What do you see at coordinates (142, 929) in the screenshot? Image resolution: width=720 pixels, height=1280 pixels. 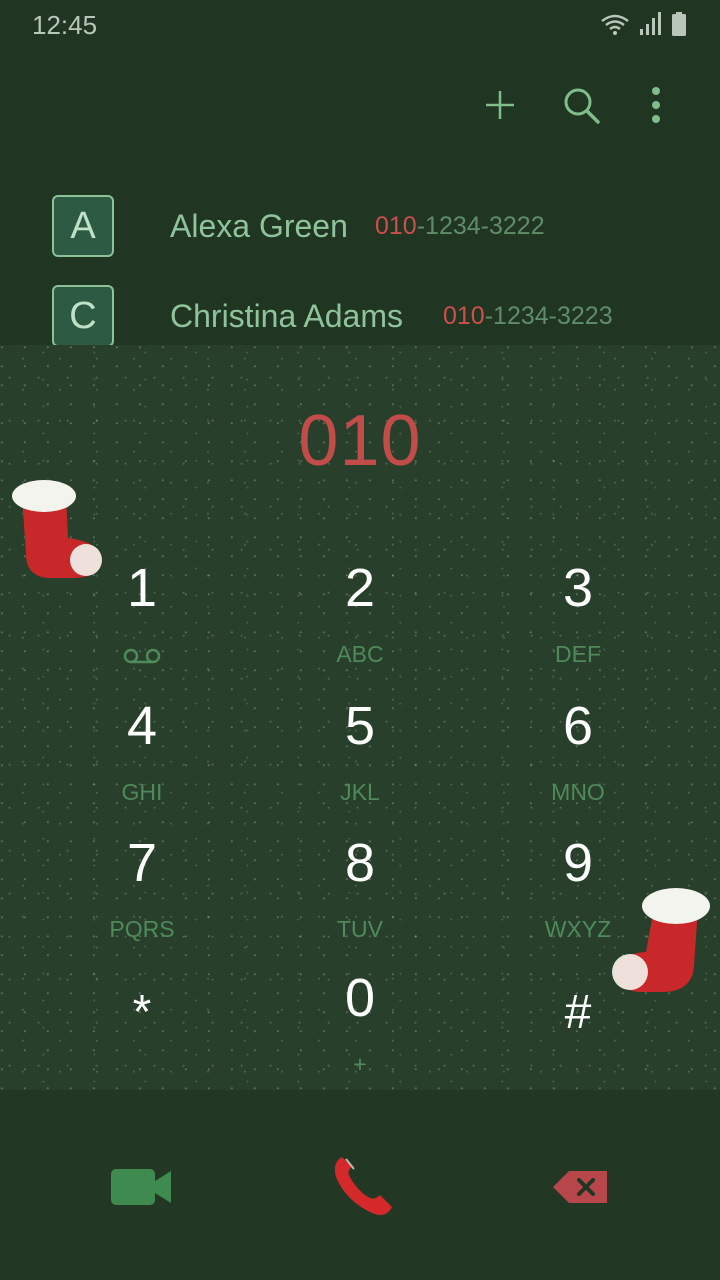 I see `key-letters: PQRS` at bounding box center [142, 929].